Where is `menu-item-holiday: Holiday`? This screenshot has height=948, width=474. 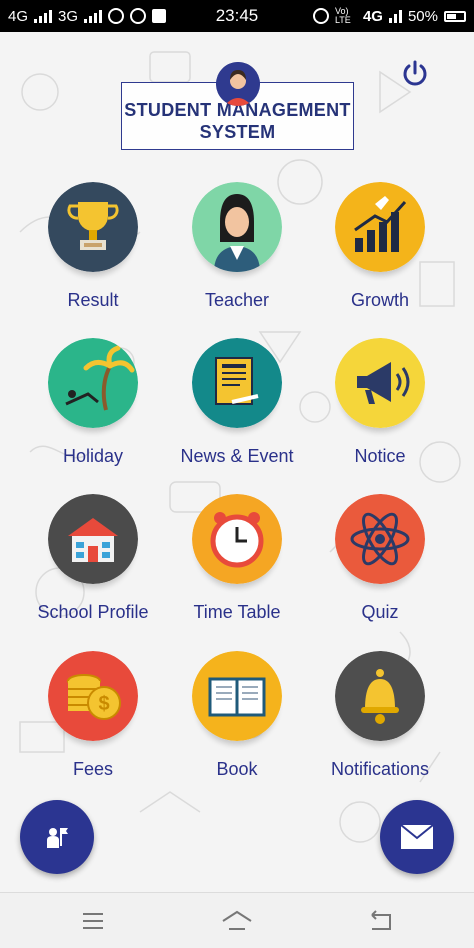
menu-item-holiday: Holiday is located at coordinates (93, 413).